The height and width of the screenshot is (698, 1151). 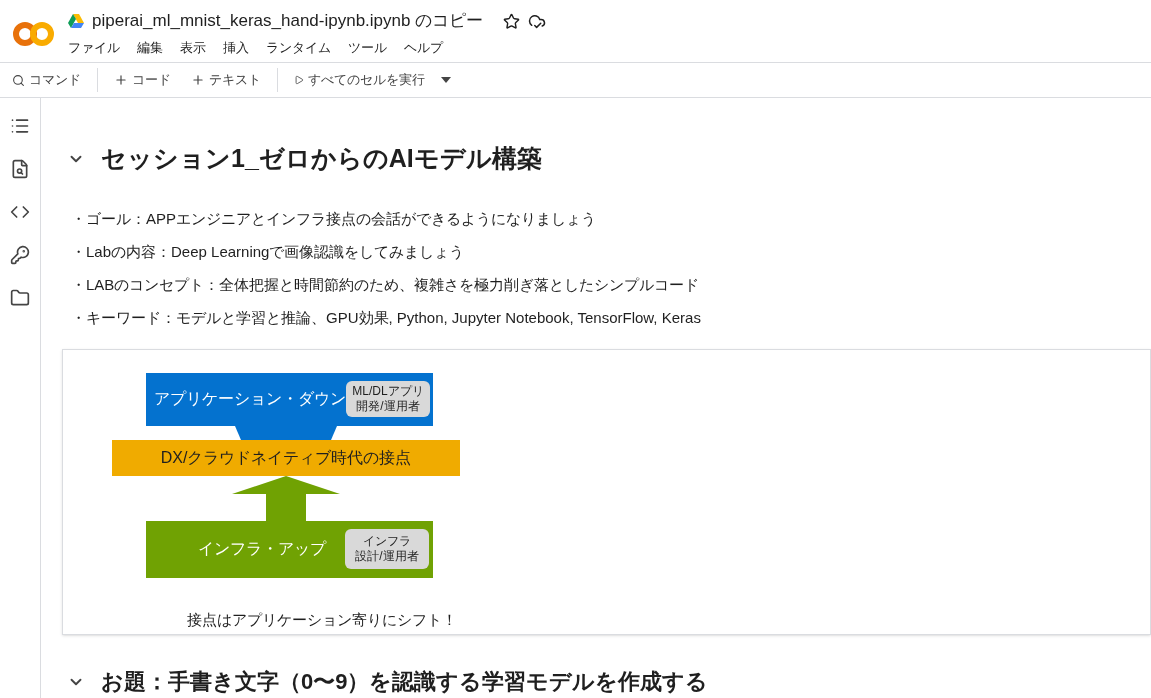 I want to click on add-text-button: テキスト, so click(x=230, y=80).